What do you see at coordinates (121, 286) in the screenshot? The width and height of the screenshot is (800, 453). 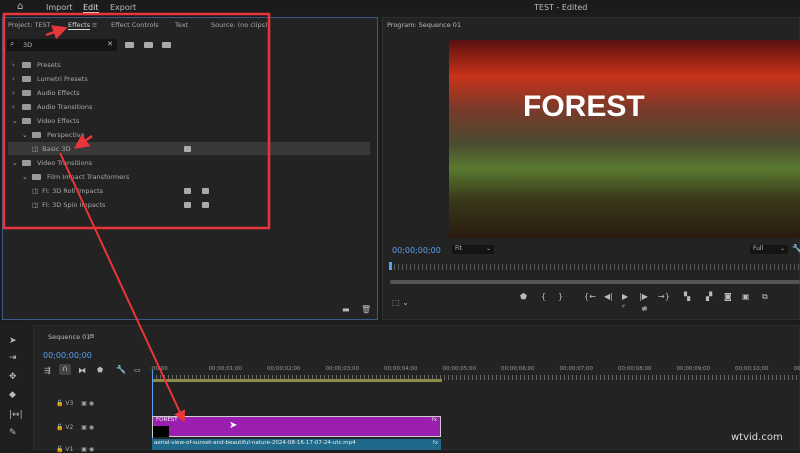 I see `annotation-arrow-drag` at bounding box center [121, 286].